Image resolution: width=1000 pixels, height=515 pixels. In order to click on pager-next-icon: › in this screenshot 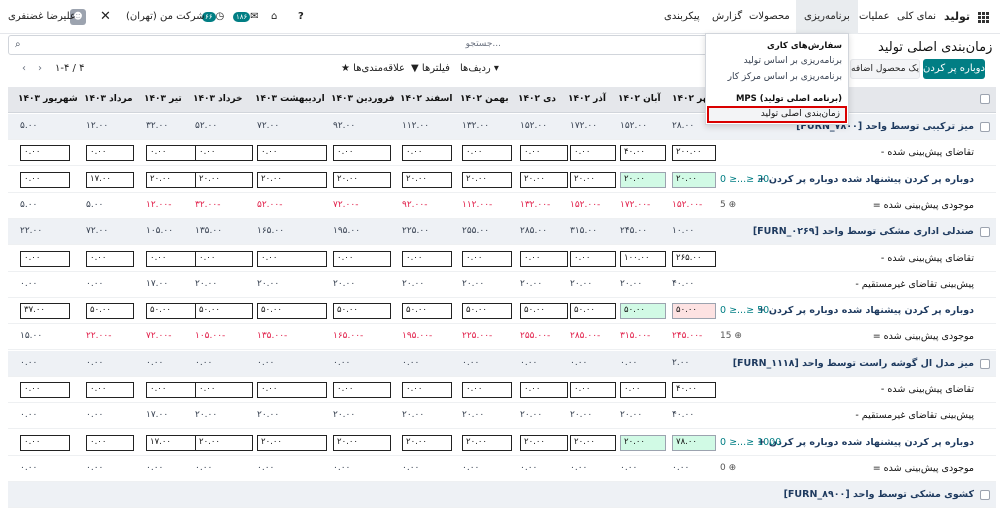, I will do `click(40, 69)`.